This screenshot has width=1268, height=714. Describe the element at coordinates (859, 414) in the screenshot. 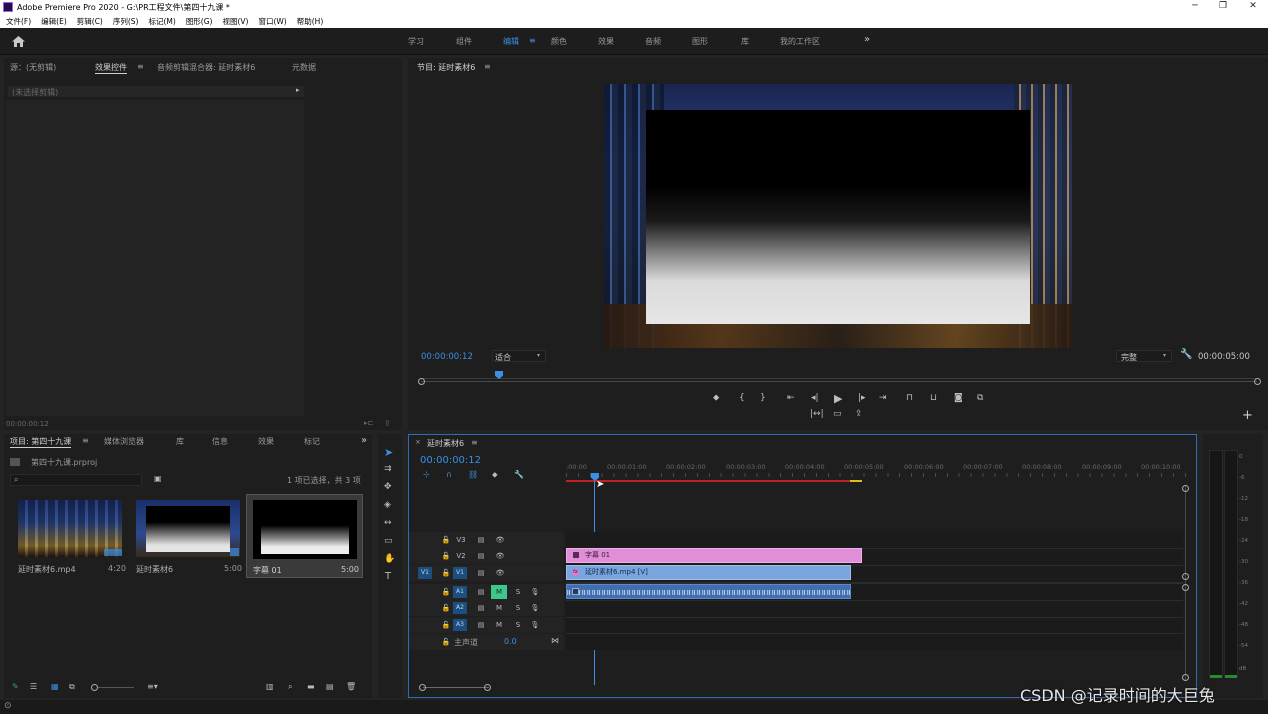

I see `share-icon: ⇪` at that location.